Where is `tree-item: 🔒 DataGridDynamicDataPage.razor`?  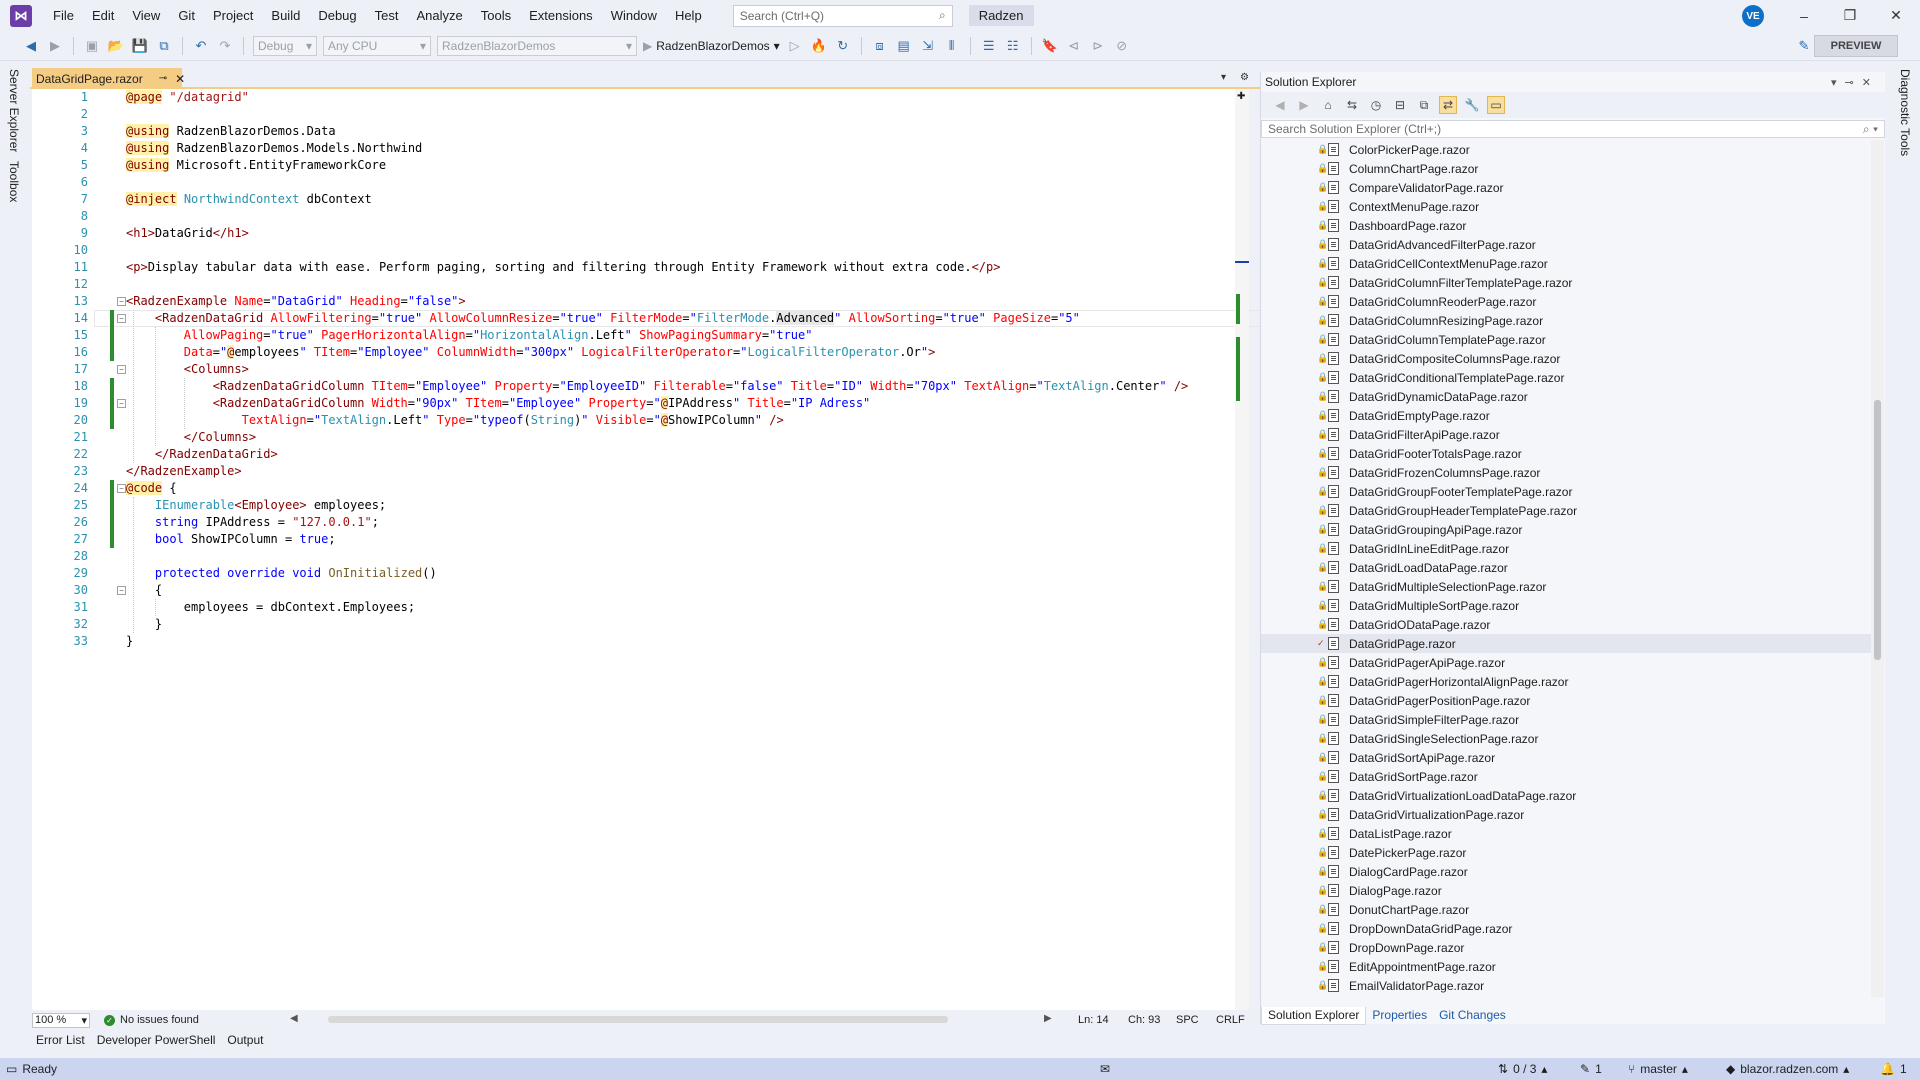 tree-item: 🔒 DataGridDynamicDataPage.razor is located at coordinates (1566, 396).